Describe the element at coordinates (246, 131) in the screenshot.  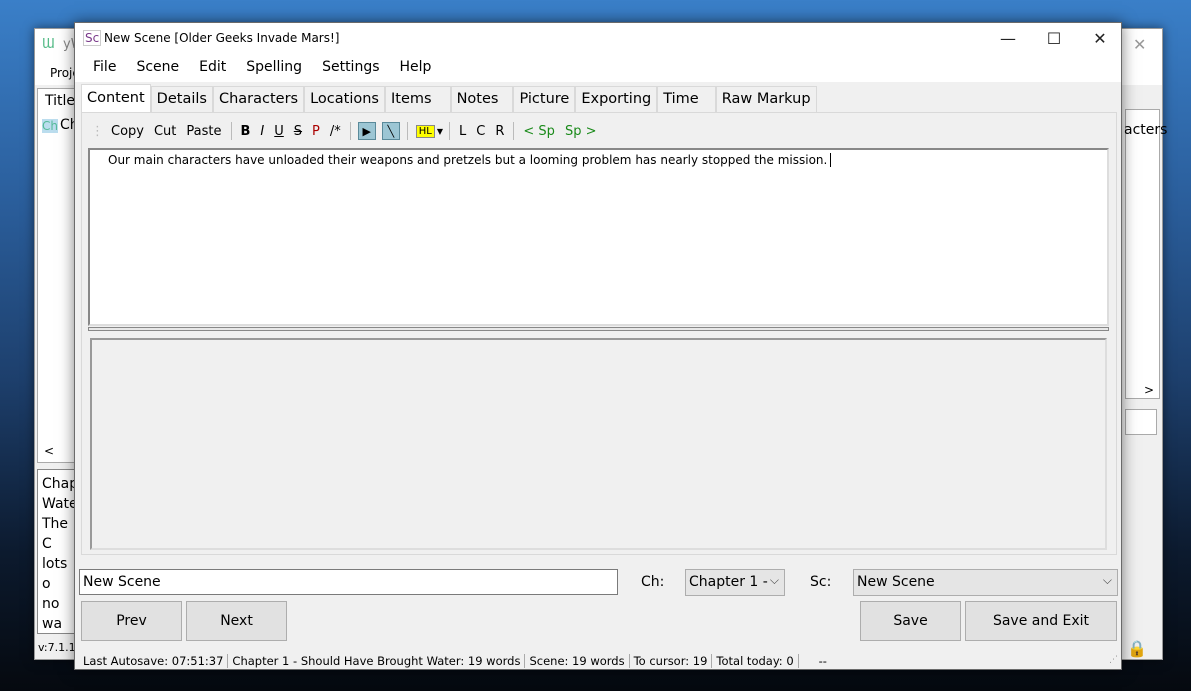
I see `bold-button: B` at that location.